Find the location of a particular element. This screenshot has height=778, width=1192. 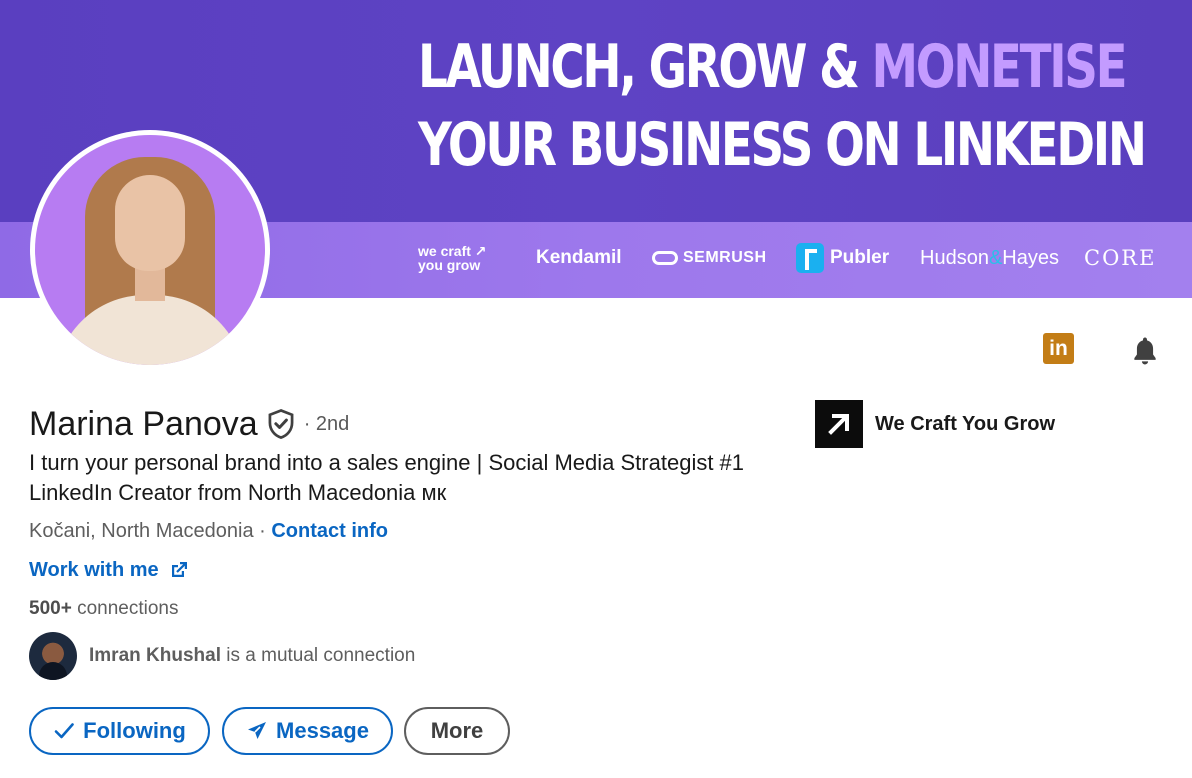

location-row: Kočani, North Macedonia · Contact info is located at coordinates (208, 531).